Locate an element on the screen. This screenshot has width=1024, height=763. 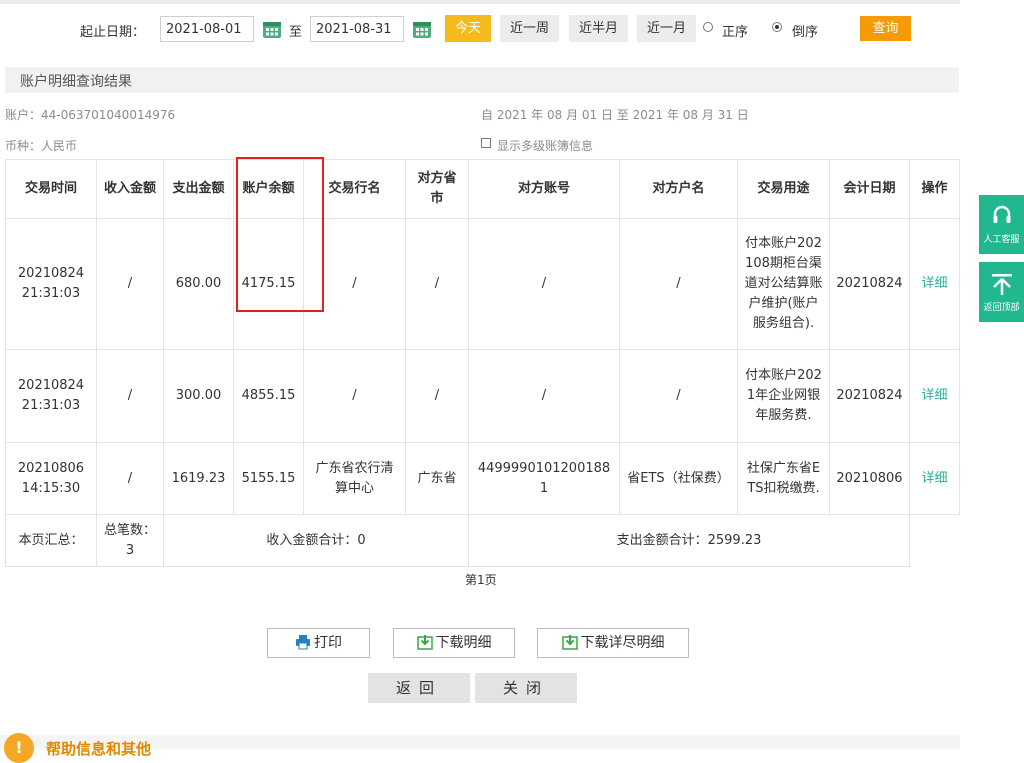
cell-name: 省ETS（社保费） is located at coordinates (678, 478).